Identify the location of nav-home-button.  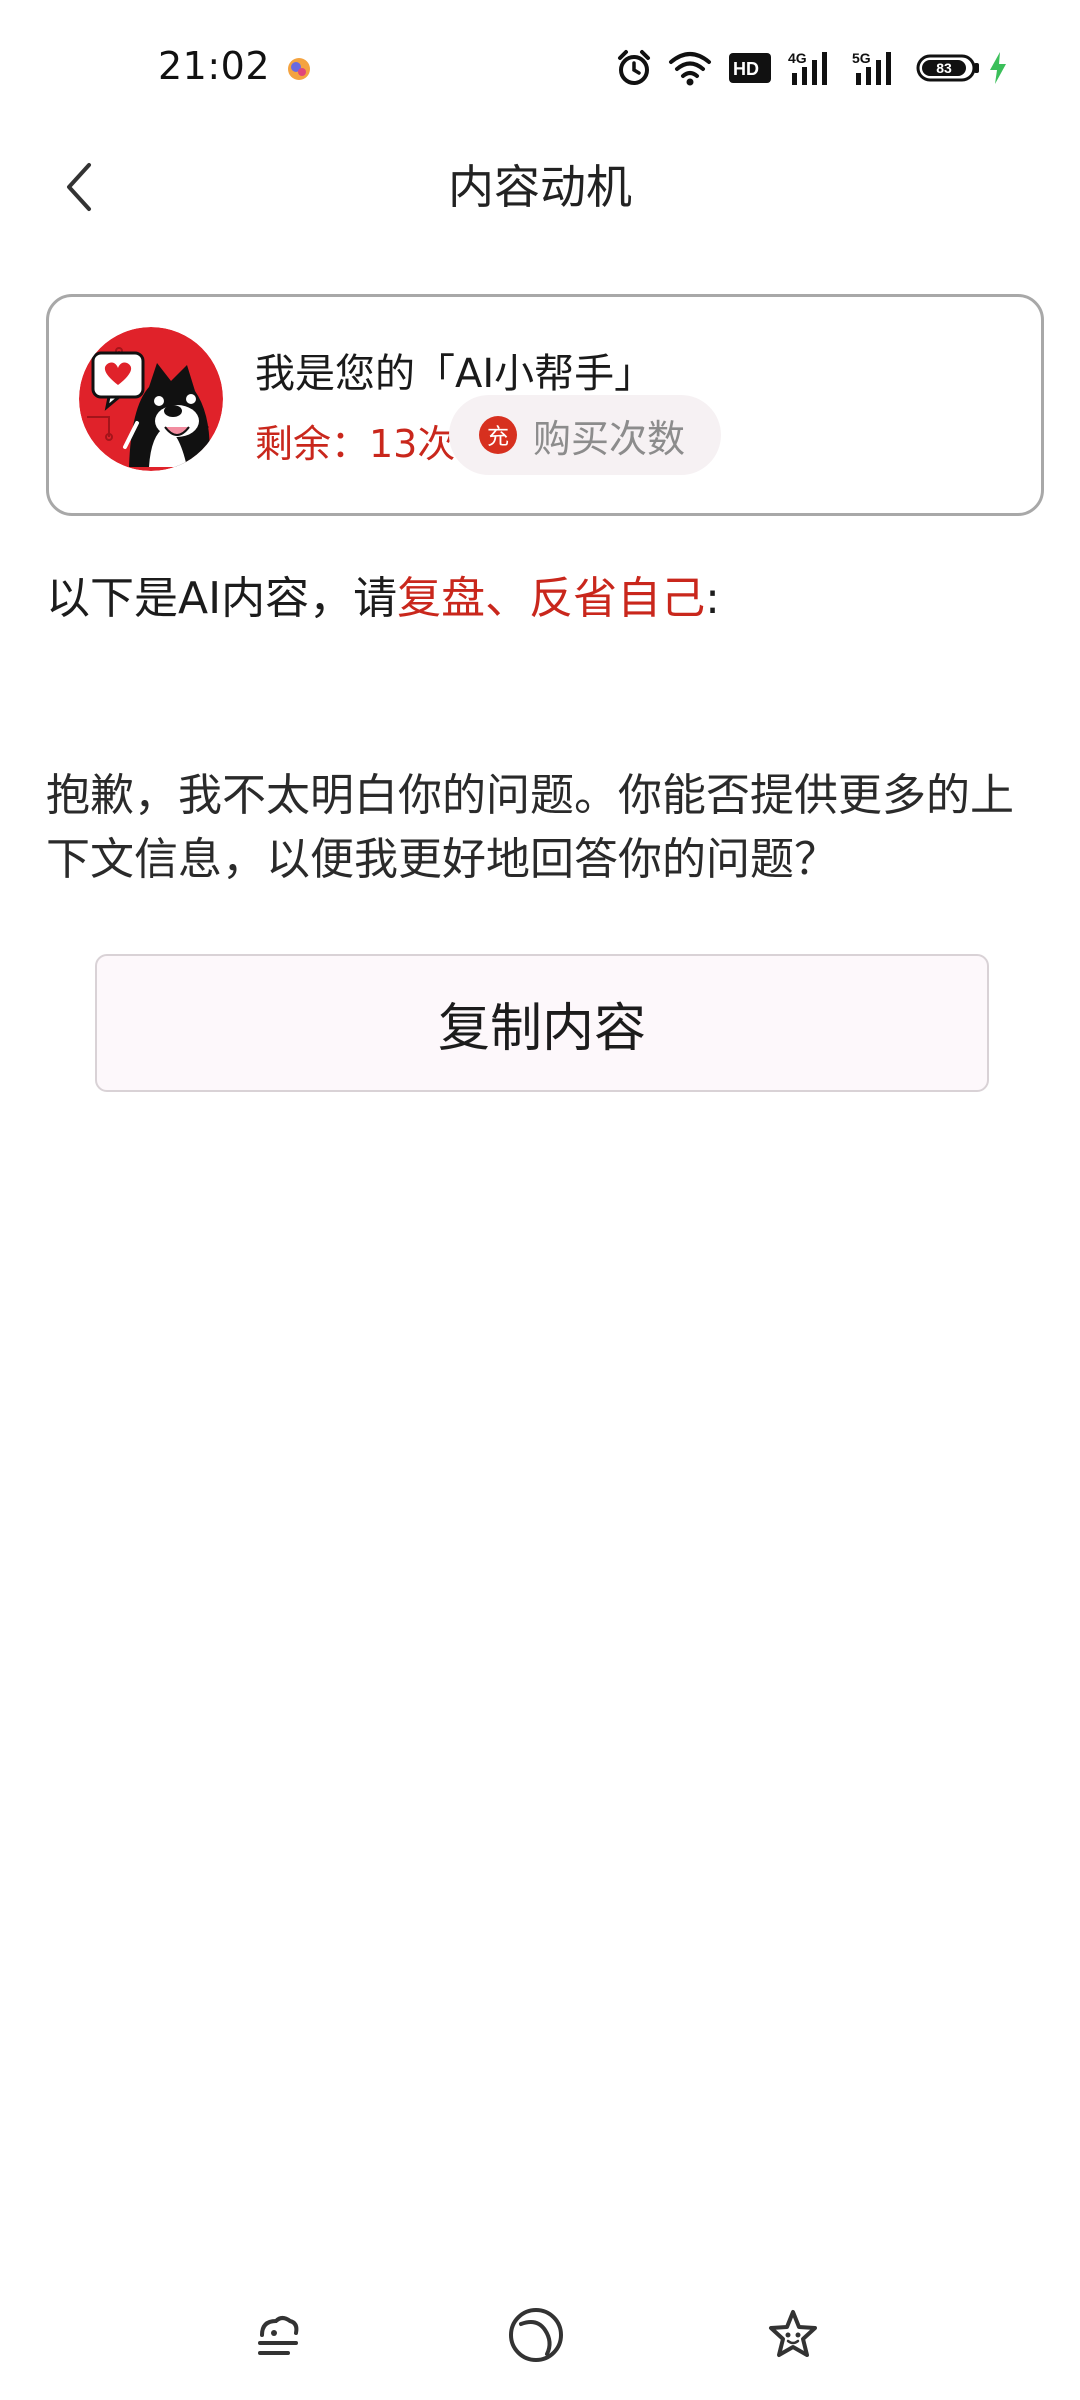
(536, 2335).